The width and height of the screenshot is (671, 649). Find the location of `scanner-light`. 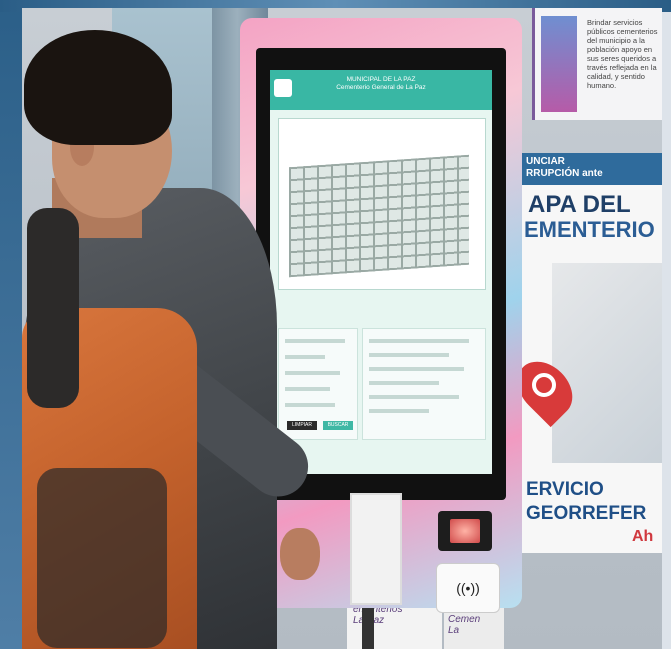

scanner-light is located at coordinates (465, 531).